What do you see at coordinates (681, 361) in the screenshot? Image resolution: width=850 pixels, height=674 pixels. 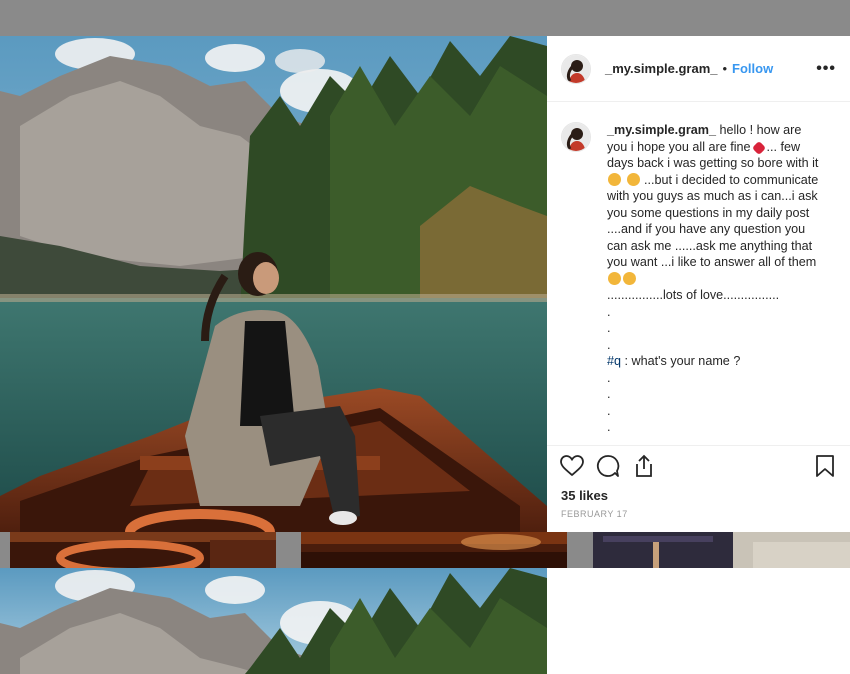 I see `caption-question: : what's your name ?` at bounding box center [681, 361].